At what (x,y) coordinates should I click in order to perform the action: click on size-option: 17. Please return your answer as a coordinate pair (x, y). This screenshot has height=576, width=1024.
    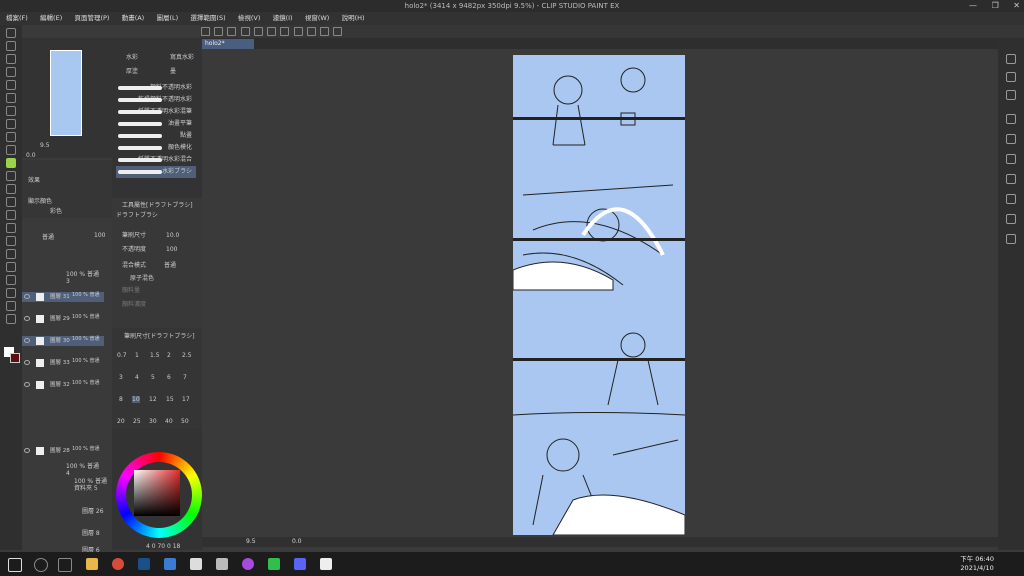
    Looking at the image, I should click on (186, 399).